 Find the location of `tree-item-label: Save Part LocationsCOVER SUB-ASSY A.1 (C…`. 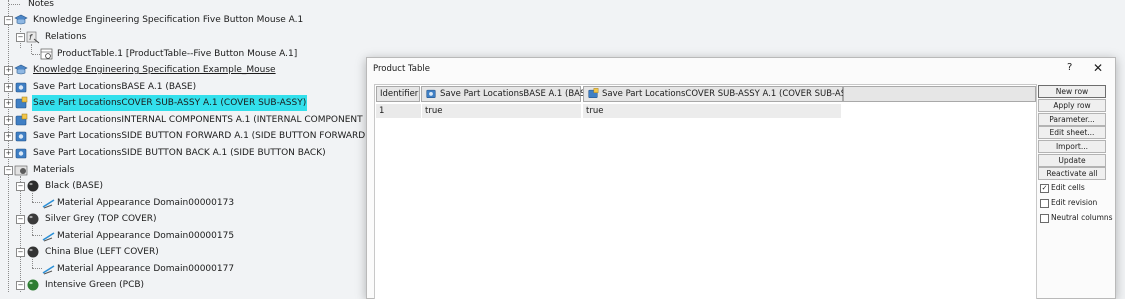

tree-item-label: Save Part LocationsCOVER SUB-ASSY A.1 (C… is located at coordinates (170, 103).